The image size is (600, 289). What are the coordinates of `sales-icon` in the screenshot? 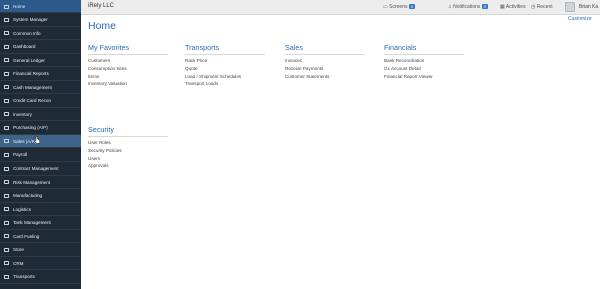 It's located at (6, 141).